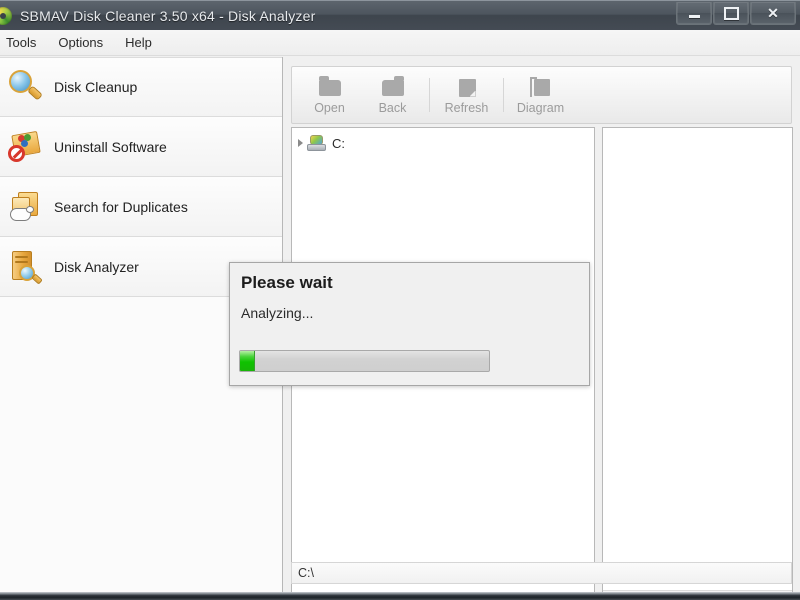 The width and height of the screenshot is (800, 600). I want to click on open-button: Open, so click(329, 95).